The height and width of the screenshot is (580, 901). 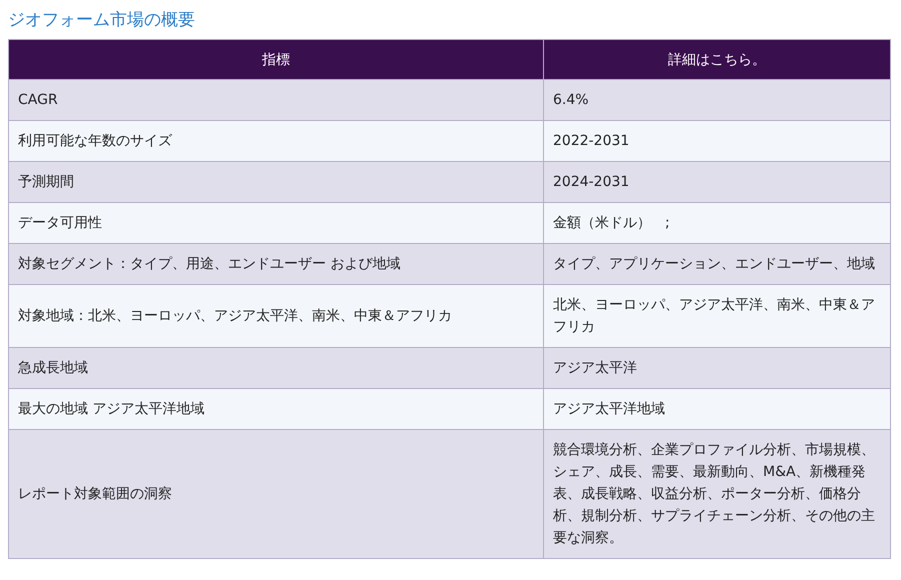 What do you see at coordinates (276, 494) in the screenshot?
I see `table-cell: レポート対象範囲の洞察` at bounding box center [276, 494].